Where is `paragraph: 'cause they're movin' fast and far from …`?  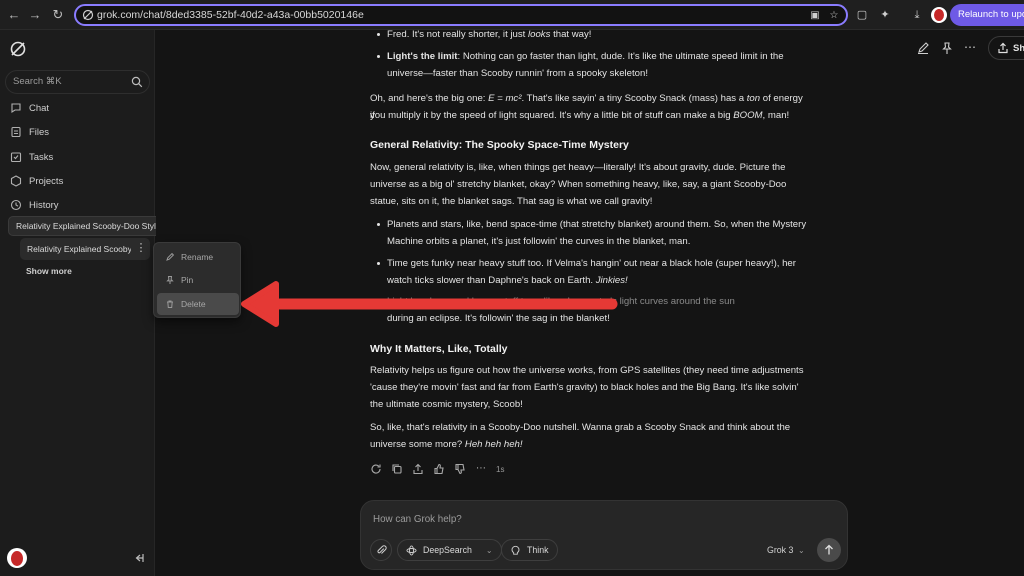 paragraph: 'cause they're movin' fast and far from … is located at coordinates (584, 387).